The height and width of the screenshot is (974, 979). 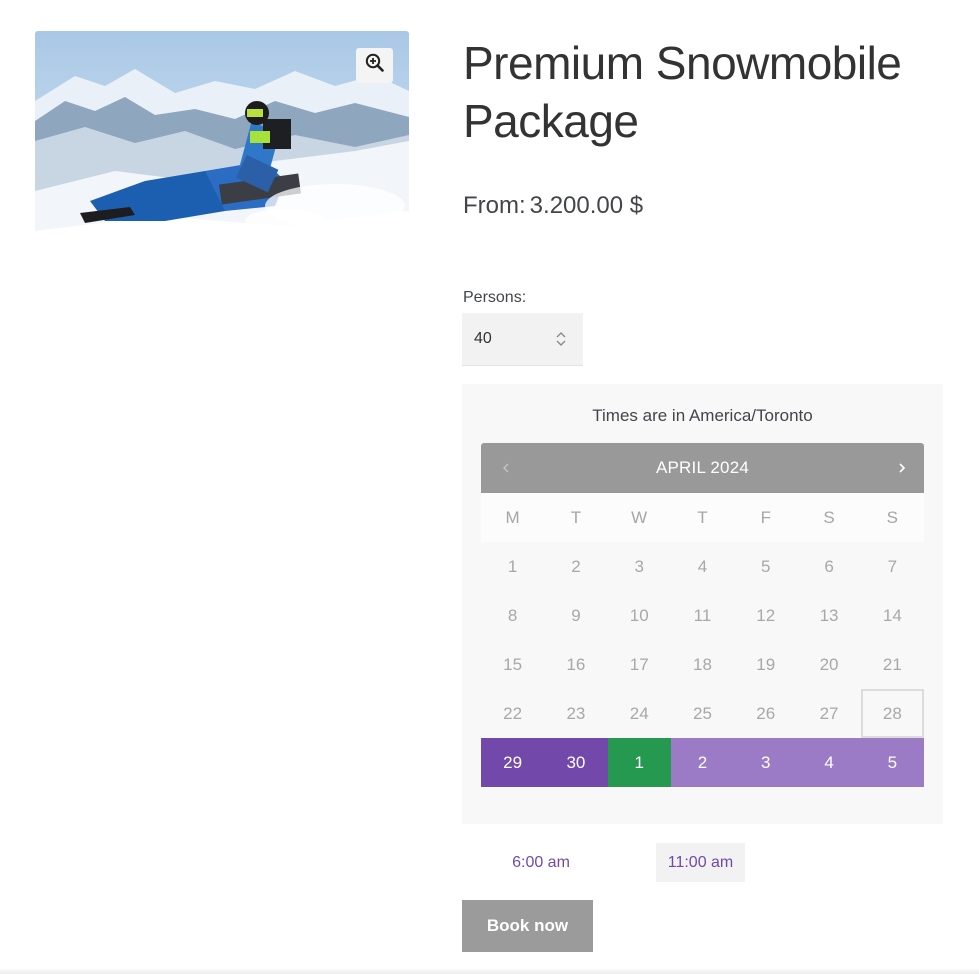 What do you see at coordinates (639, 713) in the screenshot?
I see `calendar-day: 24` at bounding box center [639, 713].